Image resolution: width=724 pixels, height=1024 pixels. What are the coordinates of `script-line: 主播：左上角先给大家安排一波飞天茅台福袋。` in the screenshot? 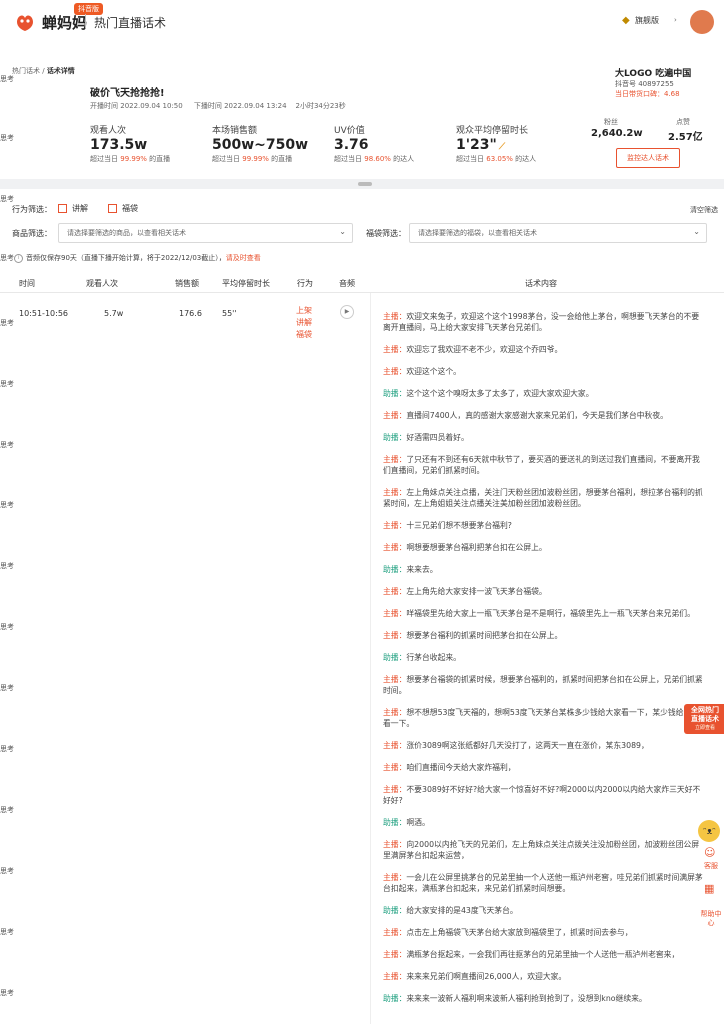 It's located at (544, 591).